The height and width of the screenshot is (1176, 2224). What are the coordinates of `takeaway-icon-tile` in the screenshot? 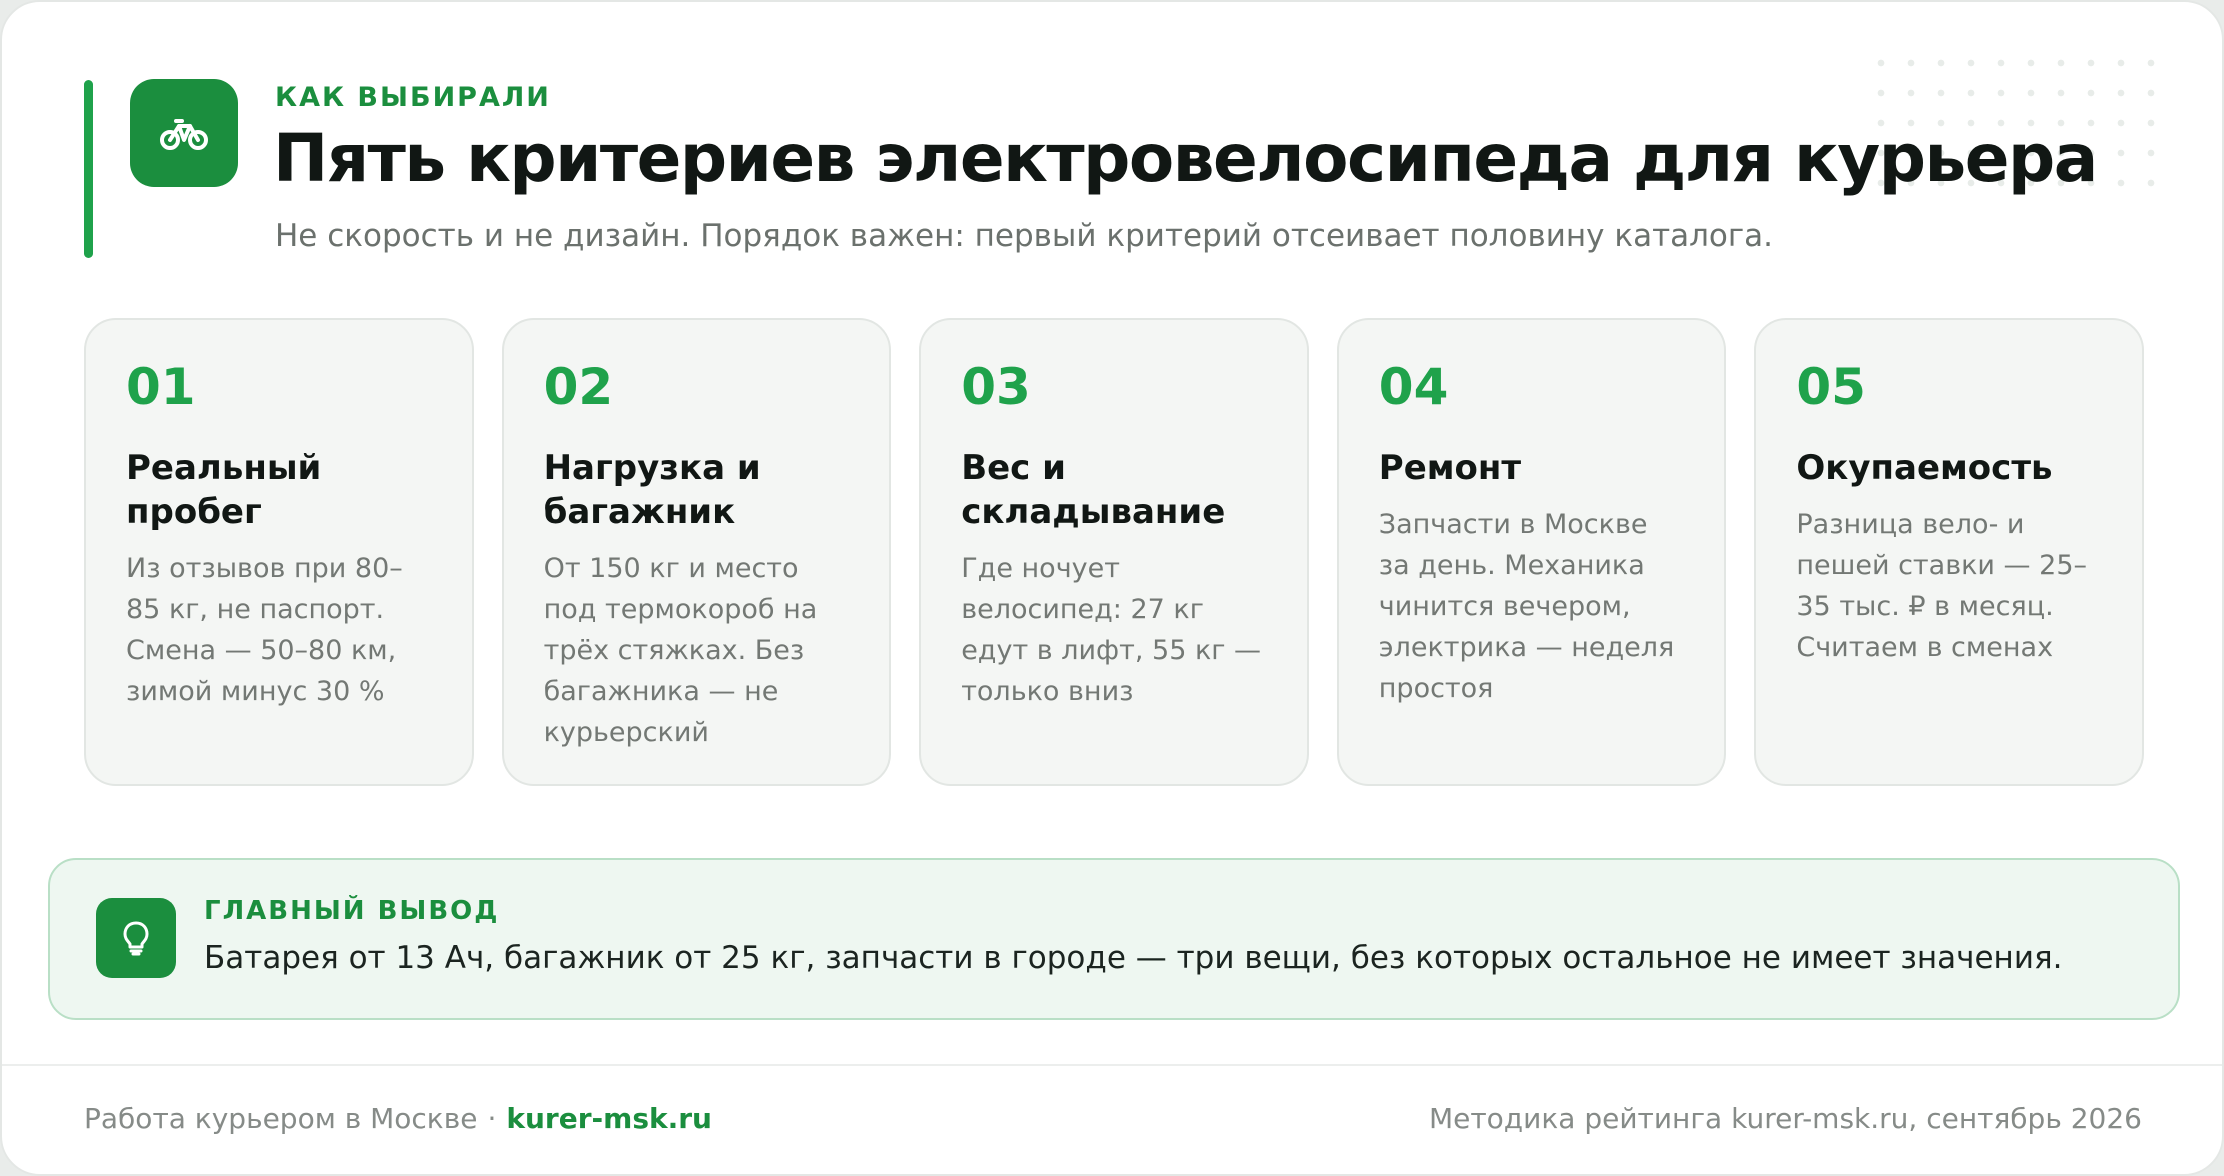 It's located at (136, 938).